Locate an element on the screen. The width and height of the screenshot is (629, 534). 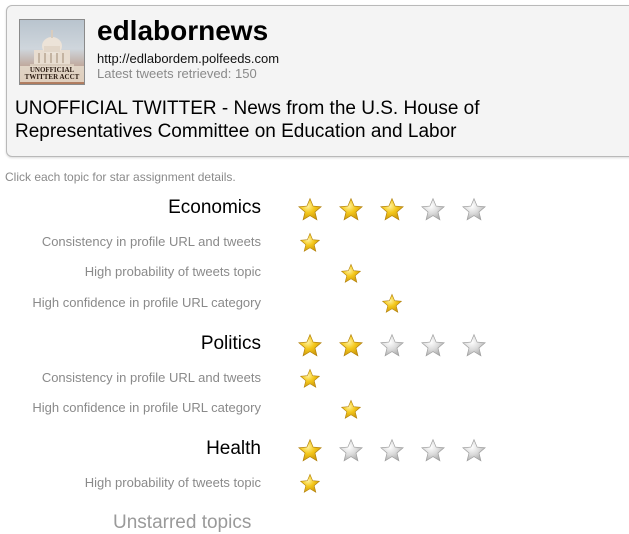
topic-health: Health is located at coordinates (233, 449).